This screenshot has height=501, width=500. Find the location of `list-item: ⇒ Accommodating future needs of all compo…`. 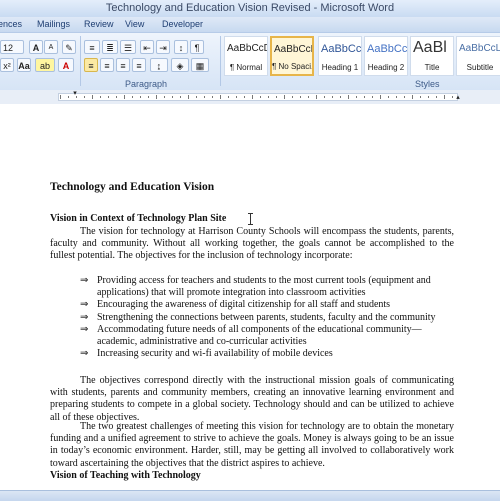

list-item: ⇒ Accommodating future needs of all compo… is located at coordinates (251, 335).